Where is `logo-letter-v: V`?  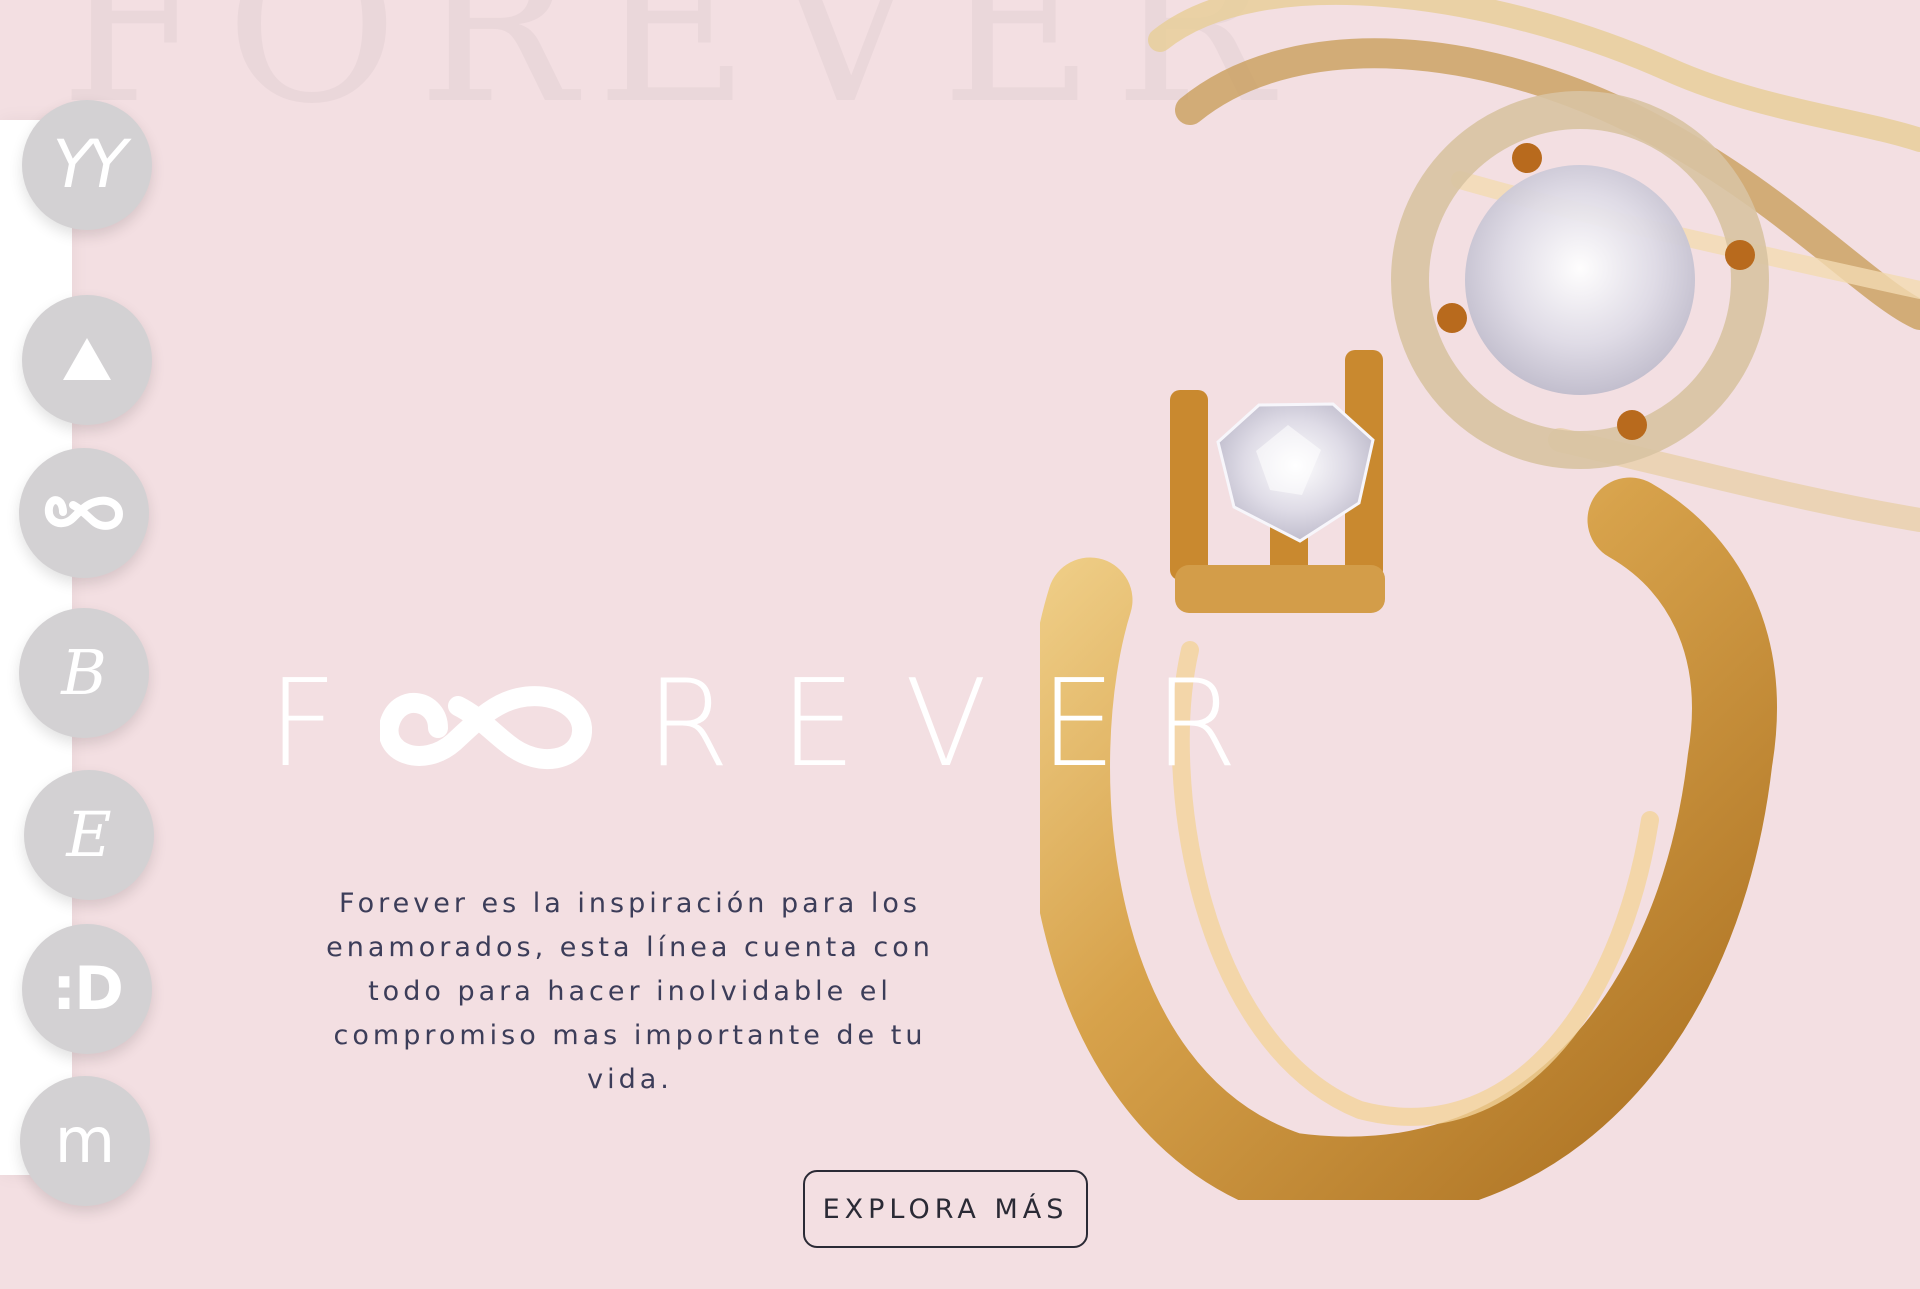 logo-letter-v: V is located at coordinates (946, 724).